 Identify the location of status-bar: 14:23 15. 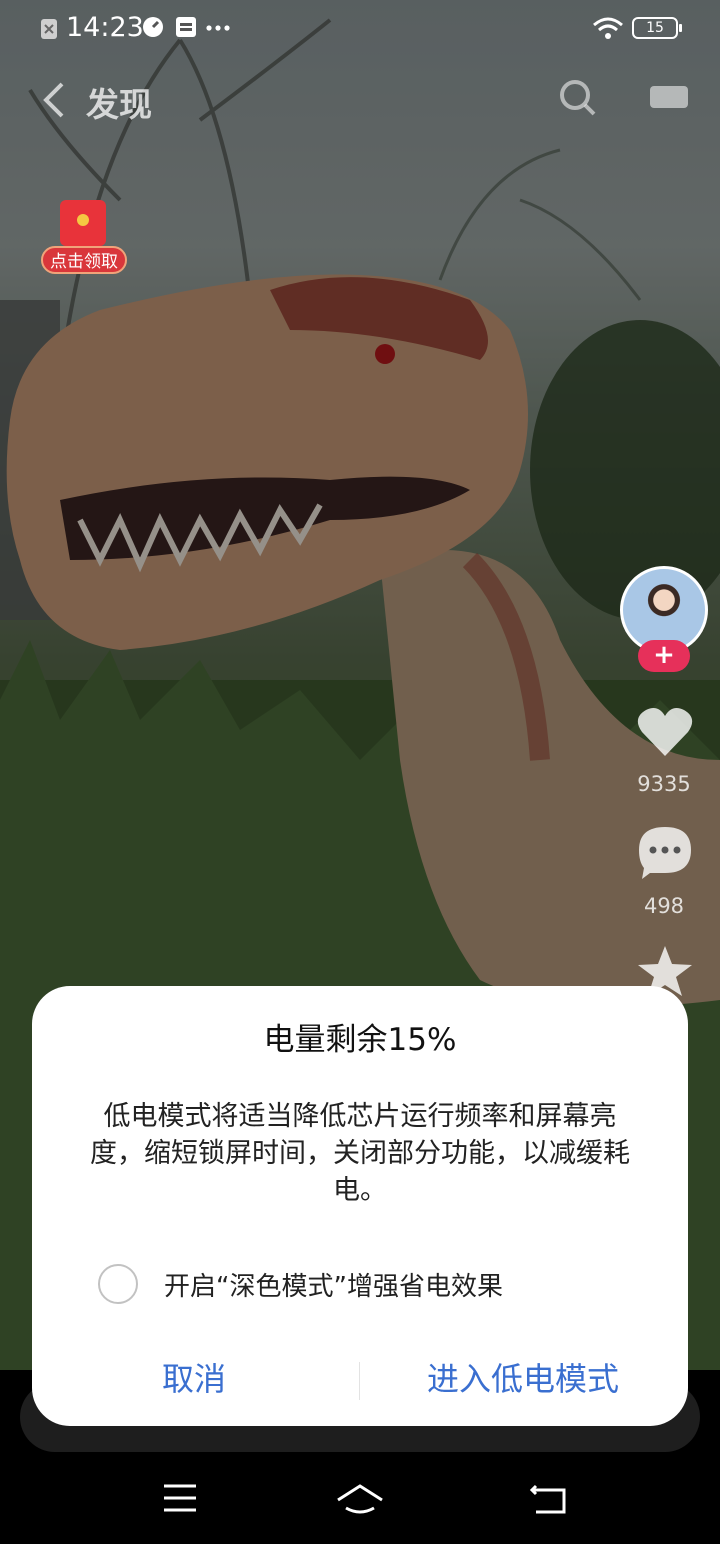
(360, 29).